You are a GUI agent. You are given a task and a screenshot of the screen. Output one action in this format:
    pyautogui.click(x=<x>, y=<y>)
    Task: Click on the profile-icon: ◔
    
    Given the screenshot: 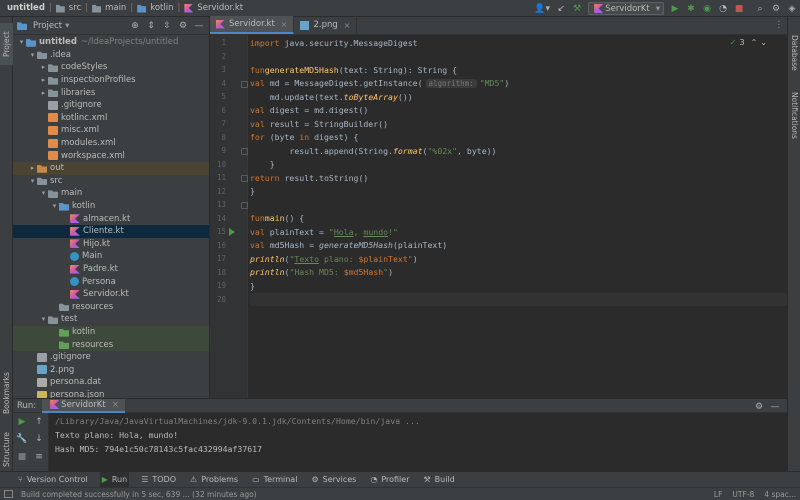 What is the action you would take?
    pyautogui.click(x=723, y=9)
    